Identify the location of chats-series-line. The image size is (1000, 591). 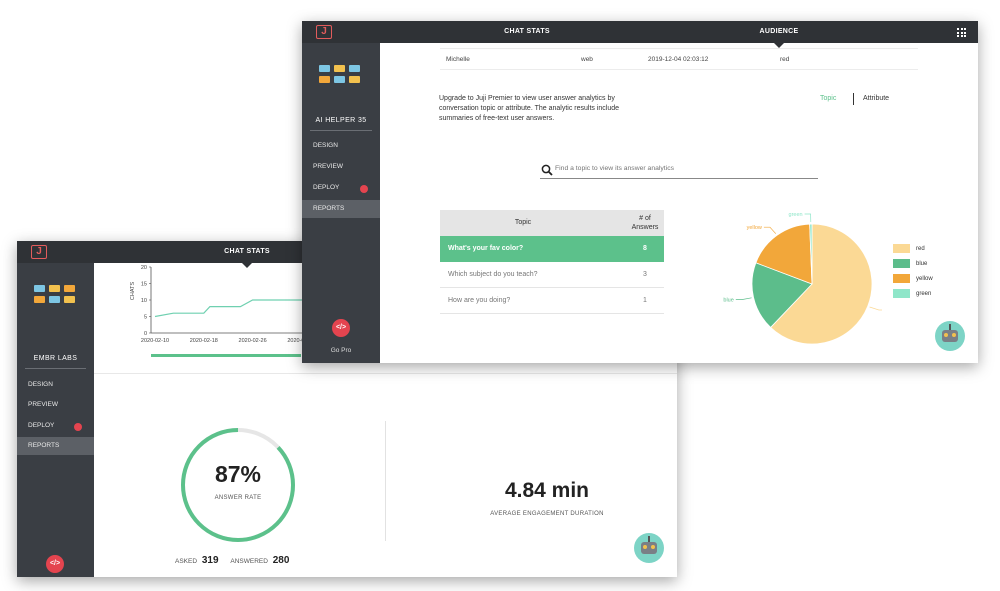
(238, 308).